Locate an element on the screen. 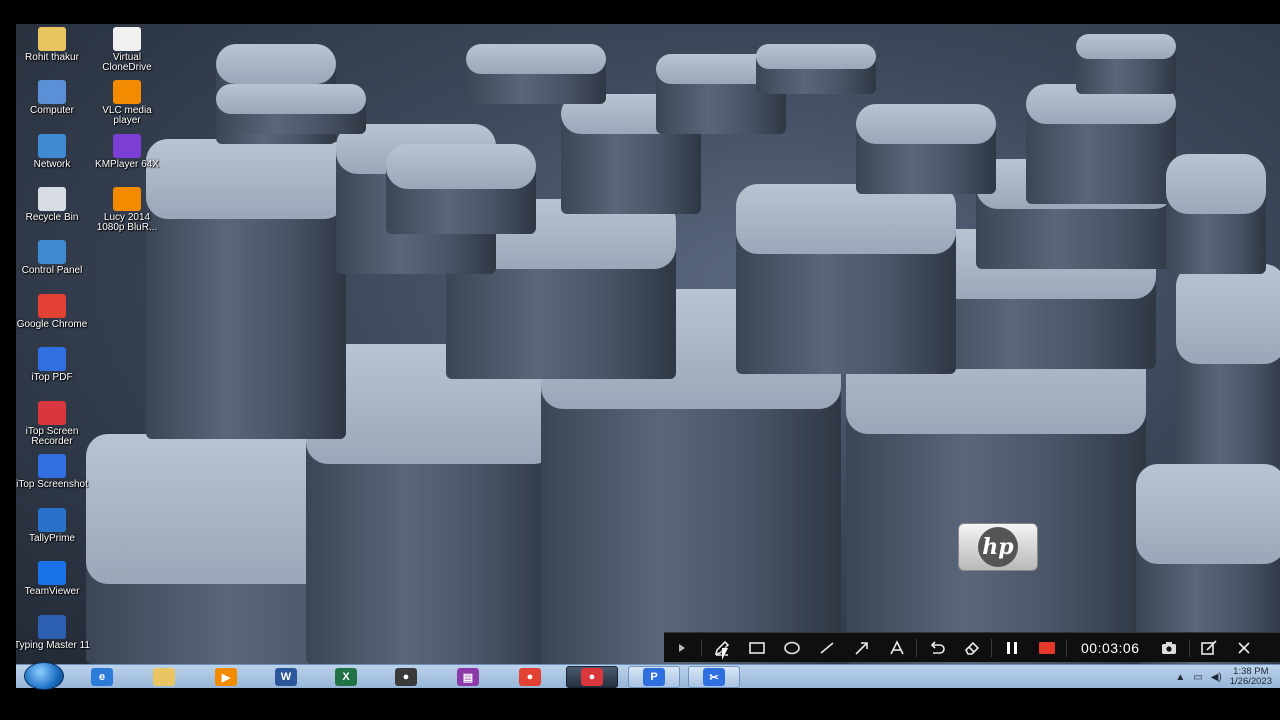  stop-icon is located at coordinates (1046, 648).